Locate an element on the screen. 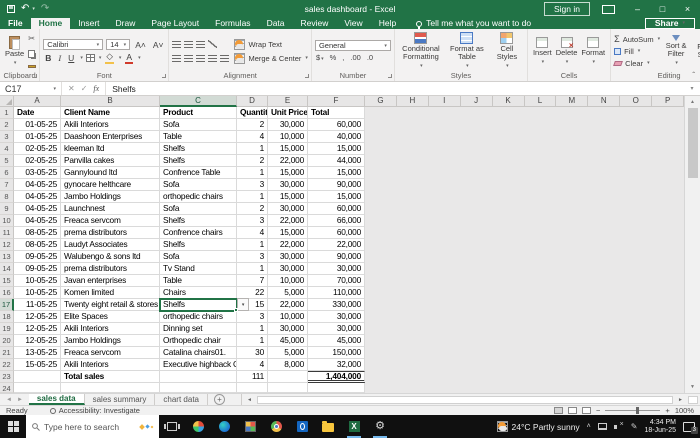  horizontal-scrollbar: ◄ ► is located at coordinates (470, 399).